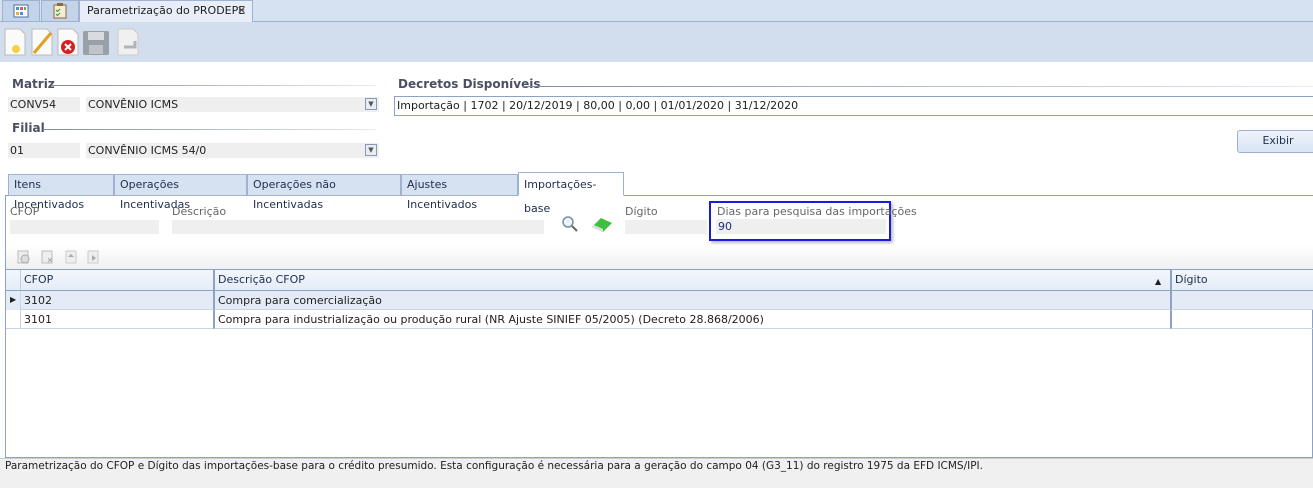  Describe the element at coordinates (358, 227) in the screenshot. I see `descricao-input` at that location.